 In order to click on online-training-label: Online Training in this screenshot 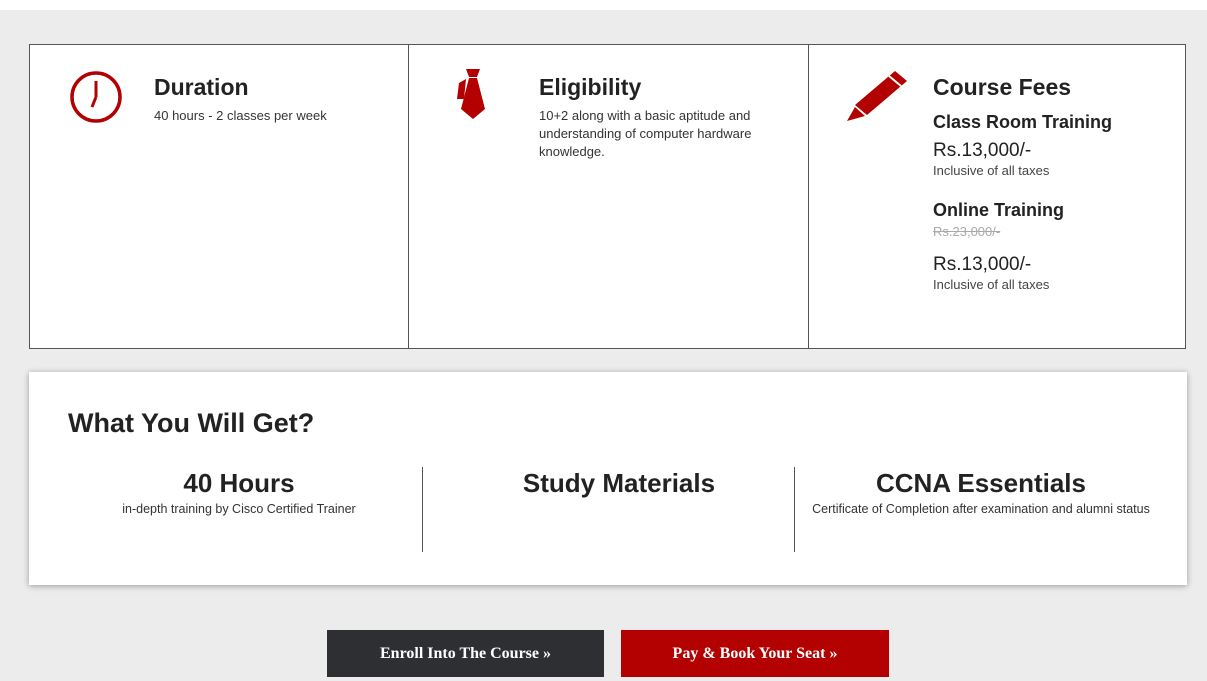, I will do `click(999, 210)`.